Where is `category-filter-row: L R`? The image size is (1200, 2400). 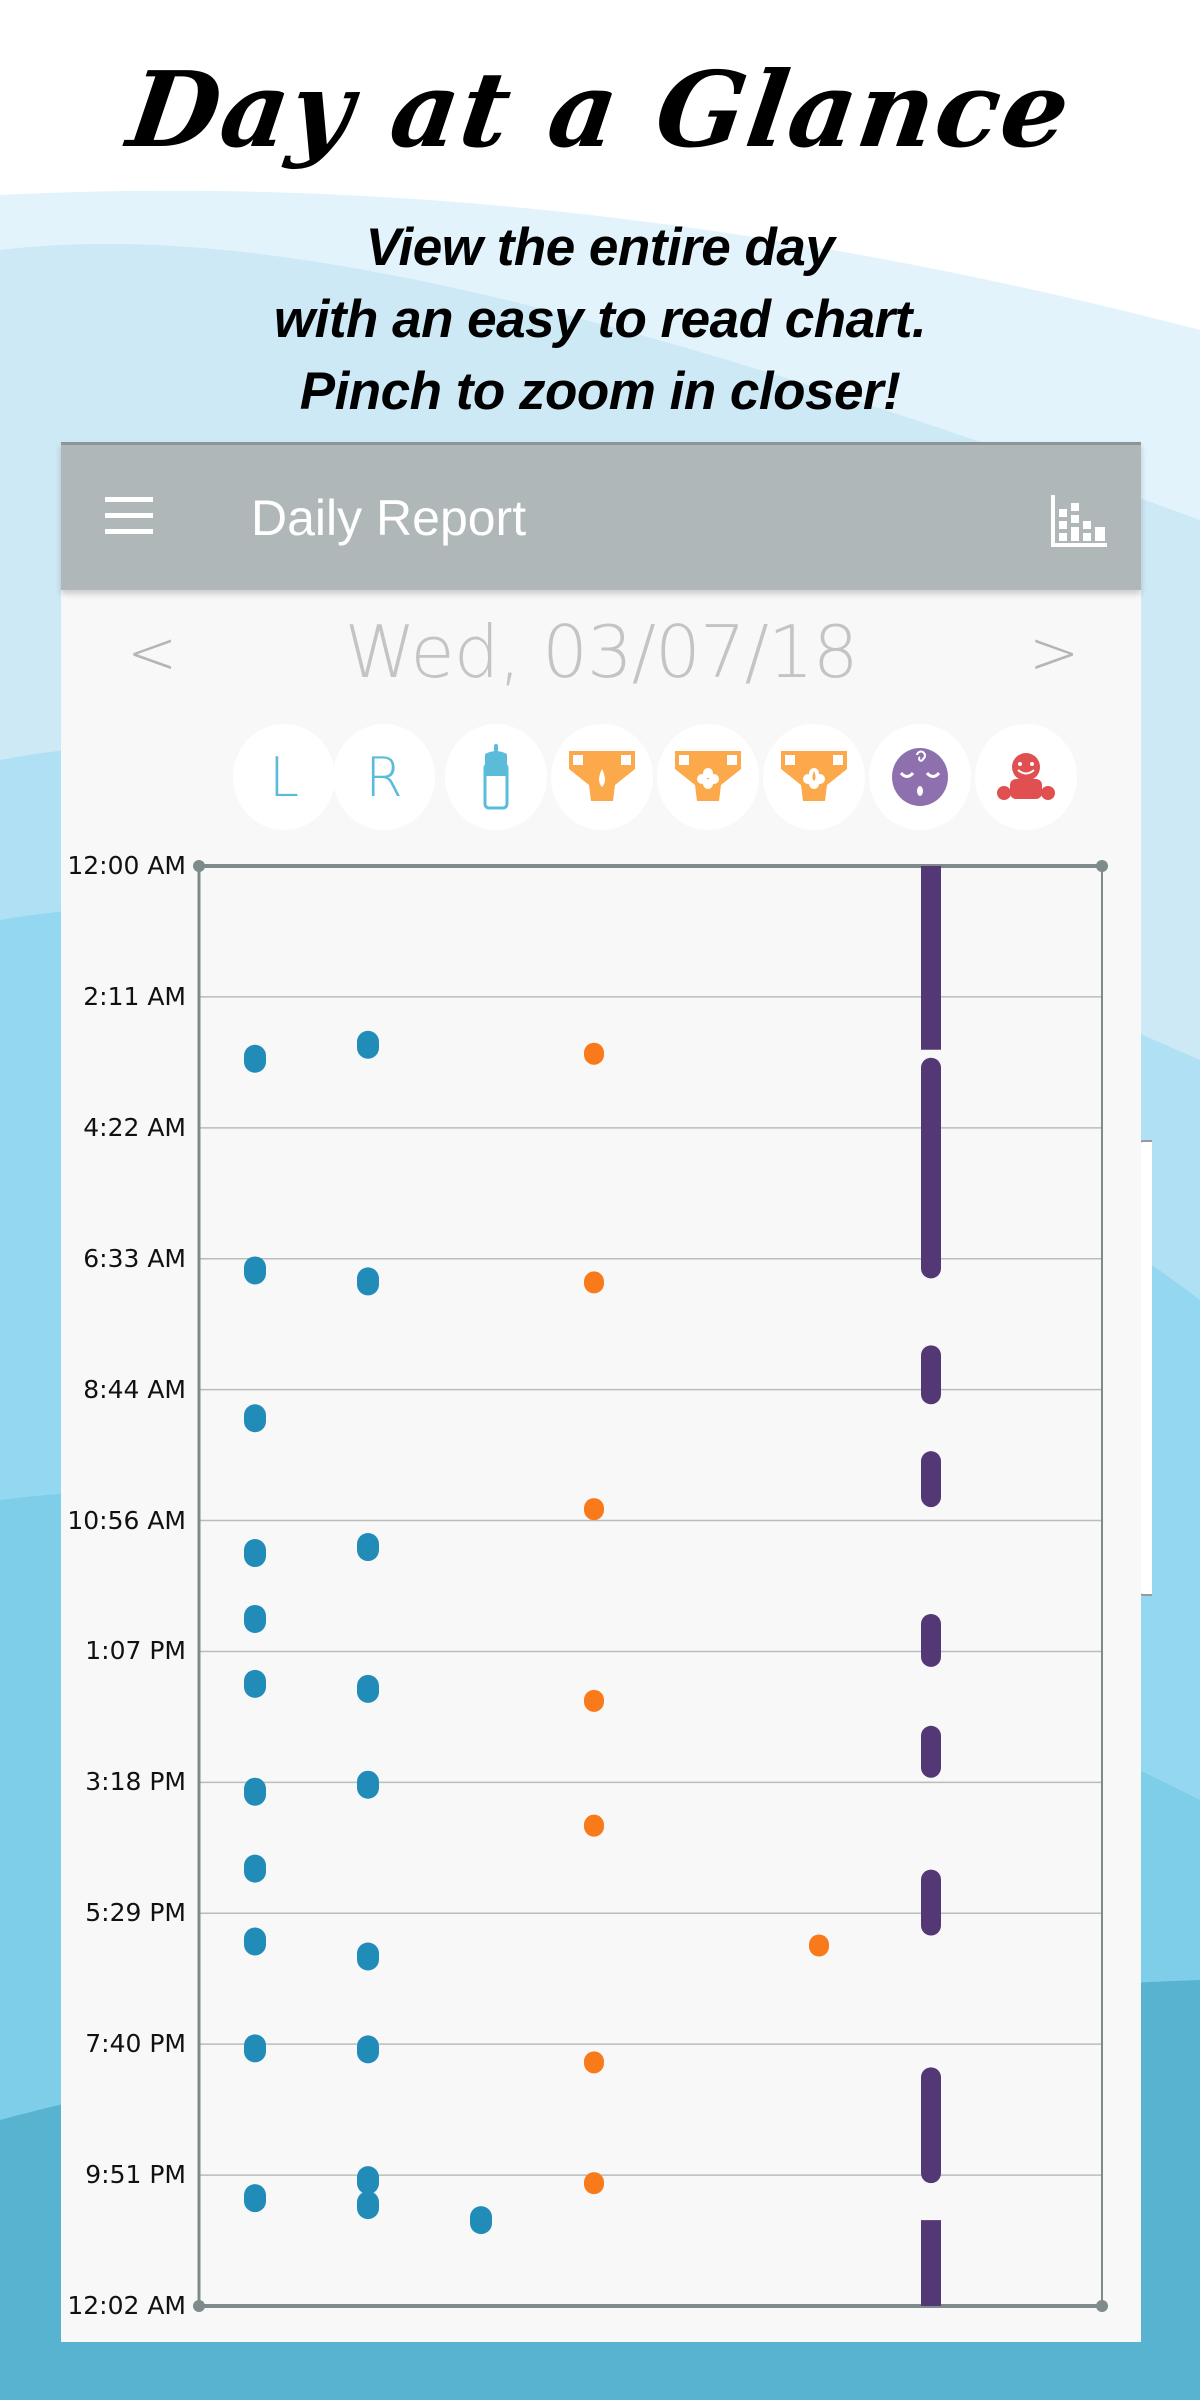
category-filter-row: L R is located at coordinates (683, 777).